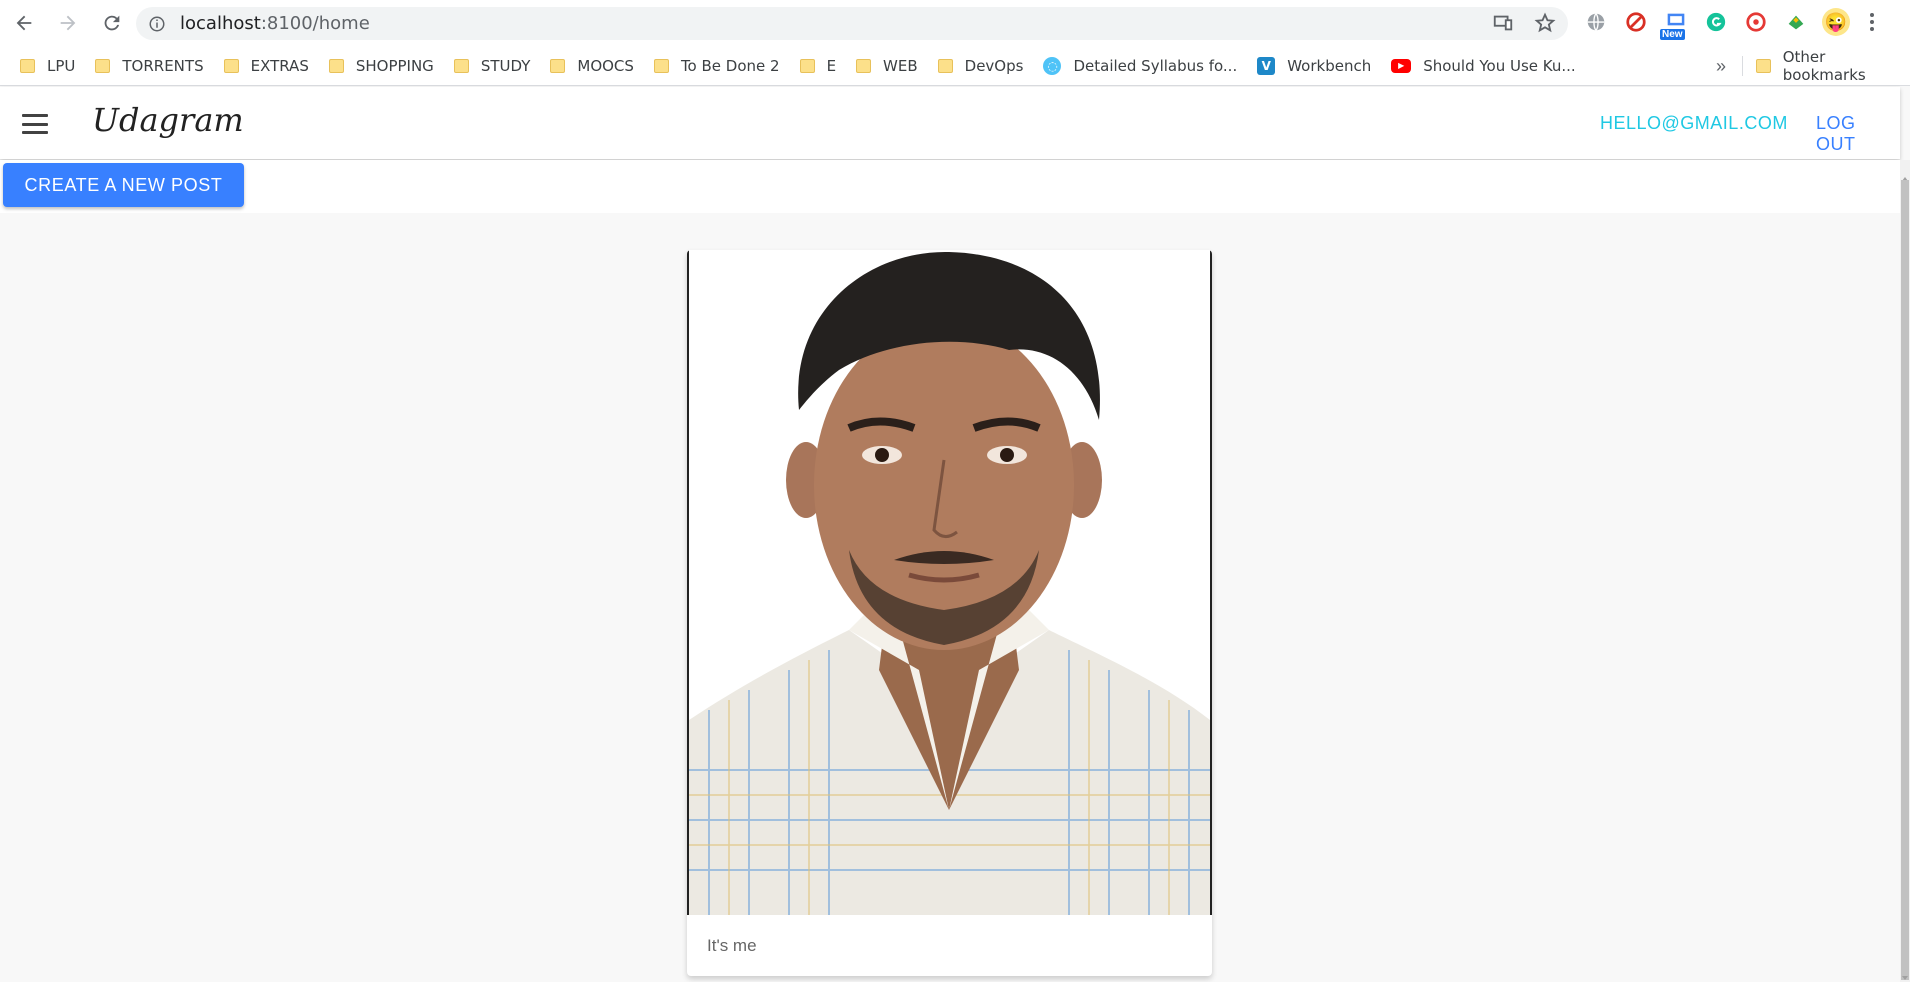  I want to click on swirl-icon: ◌, so click(1052, 65).